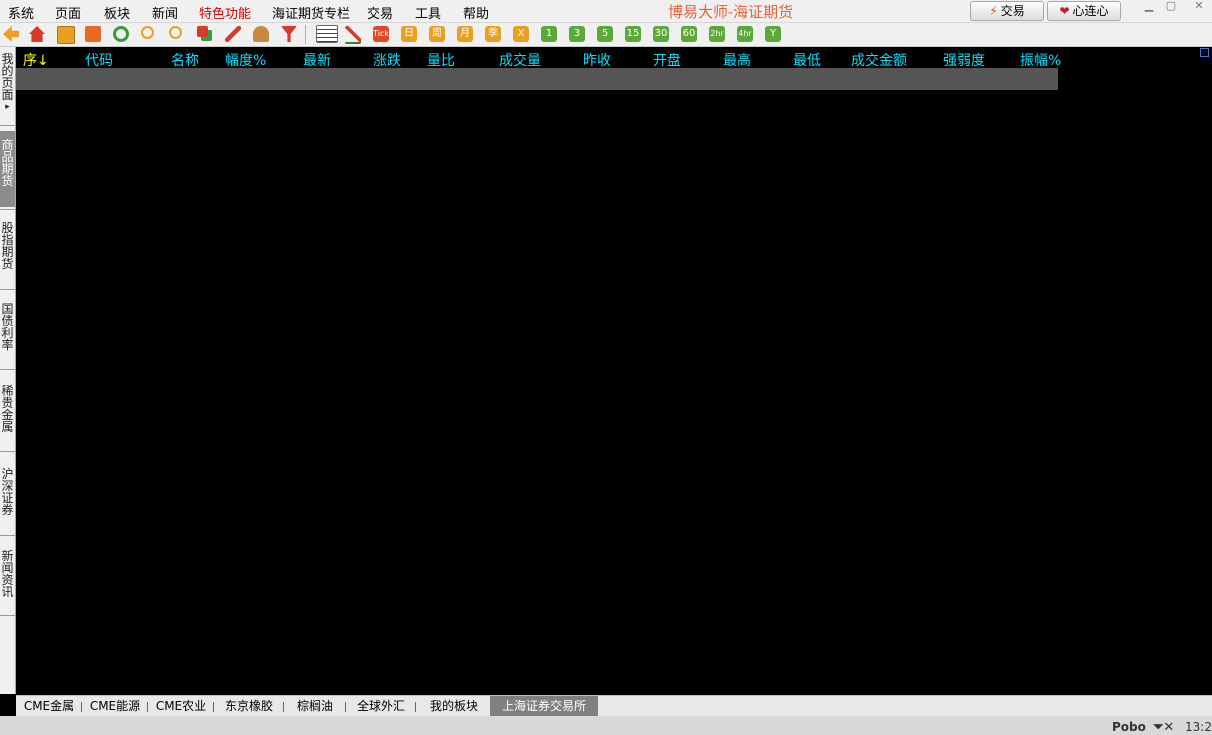  I want to click on tab-palm-oil: 棕榈油, so click(315, 706).